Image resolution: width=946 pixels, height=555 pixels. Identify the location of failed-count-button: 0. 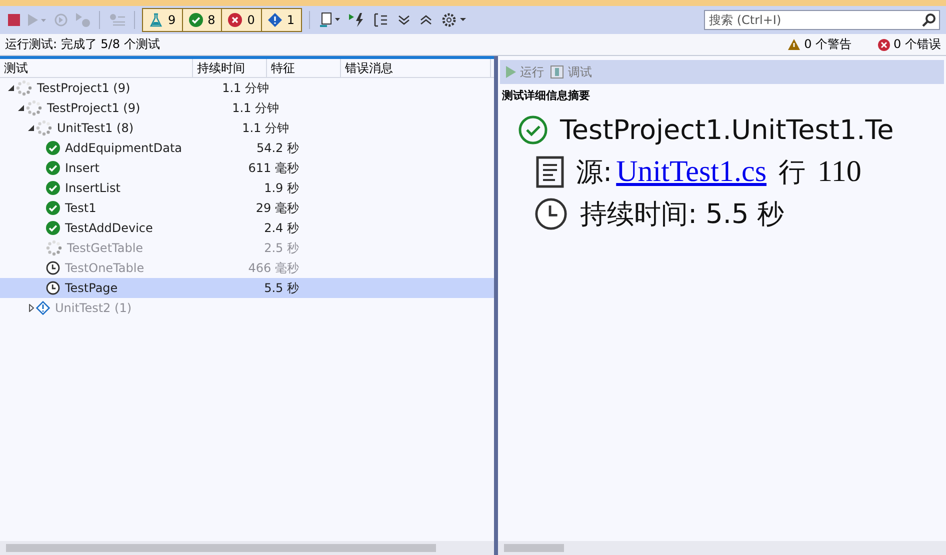
(242, 20).